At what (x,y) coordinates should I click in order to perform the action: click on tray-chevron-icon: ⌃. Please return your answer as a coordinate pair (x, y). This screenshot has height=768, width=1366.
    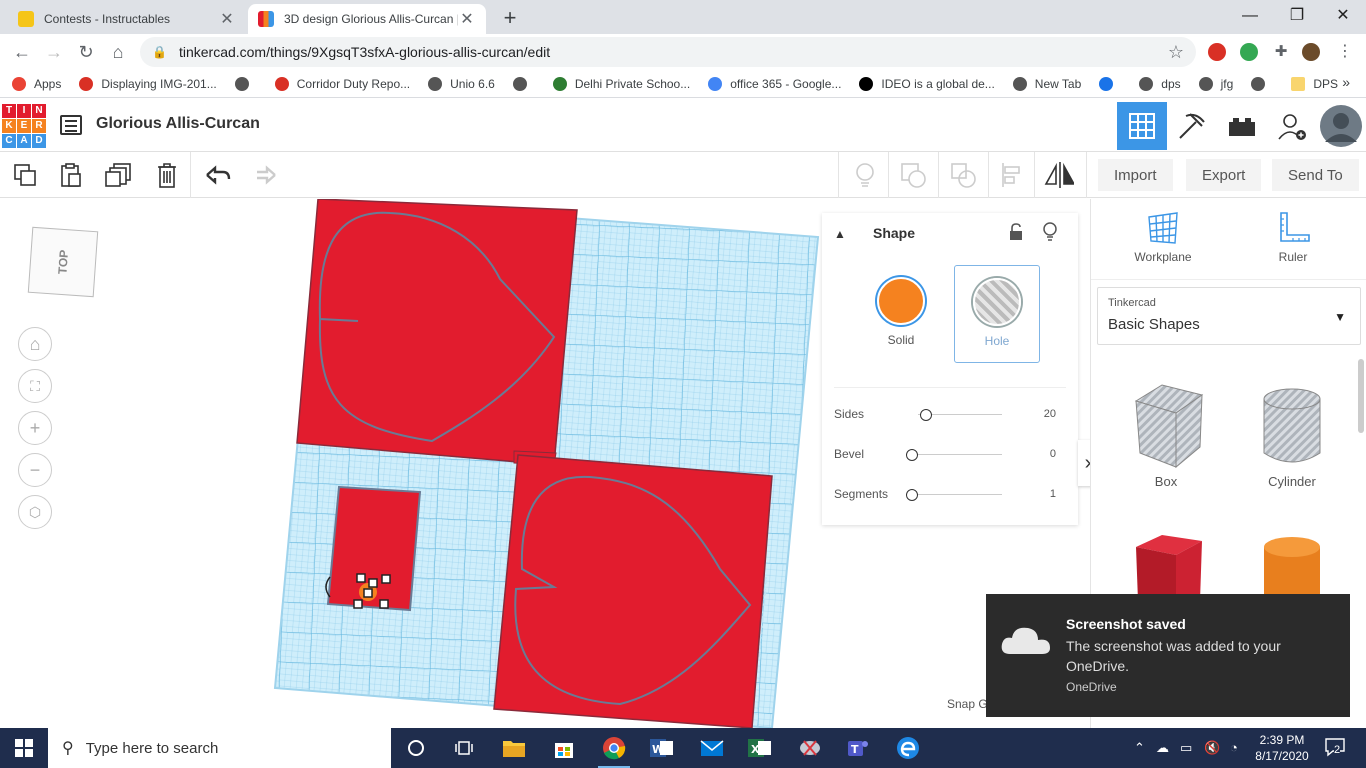
    Looking at the image, I should click on (1139, 748).